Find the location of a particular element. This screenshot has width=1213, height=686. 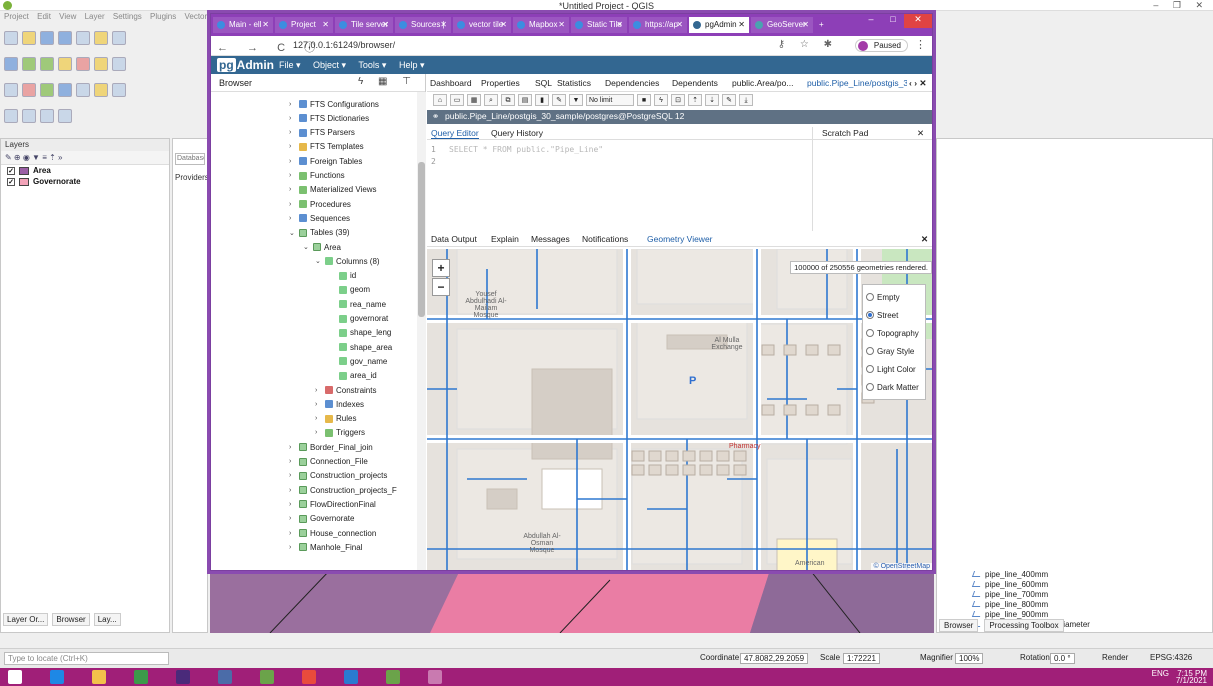

base-layer-street: Street is located at coordinates (894, 315).